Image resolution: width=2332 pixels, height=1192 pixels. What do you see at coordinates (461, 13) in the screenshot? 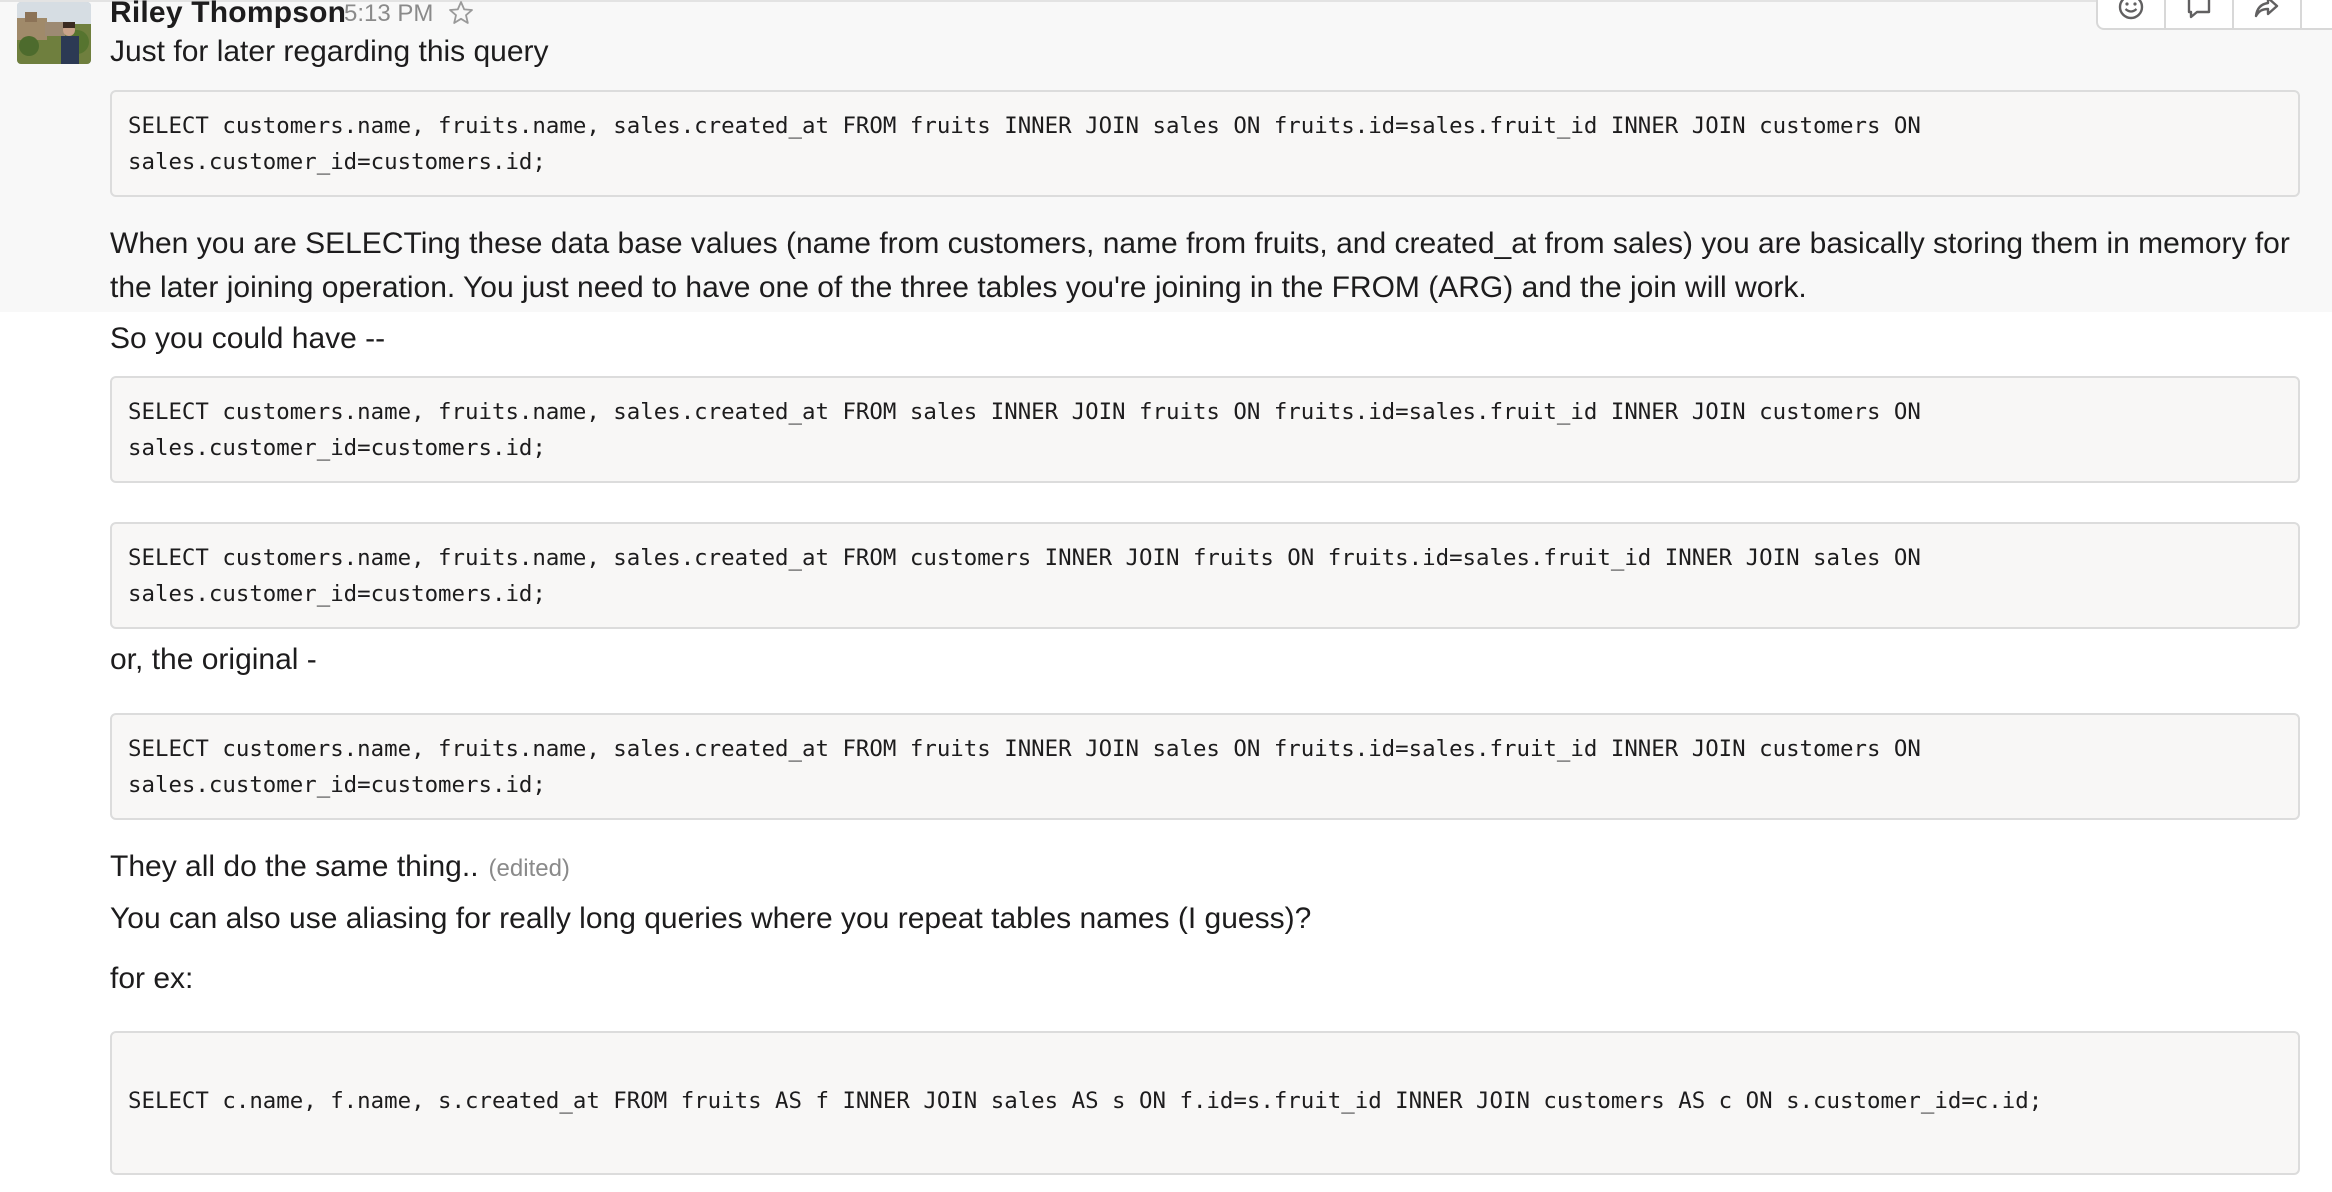
I see `star-icon` at bounding box center [461, 13].